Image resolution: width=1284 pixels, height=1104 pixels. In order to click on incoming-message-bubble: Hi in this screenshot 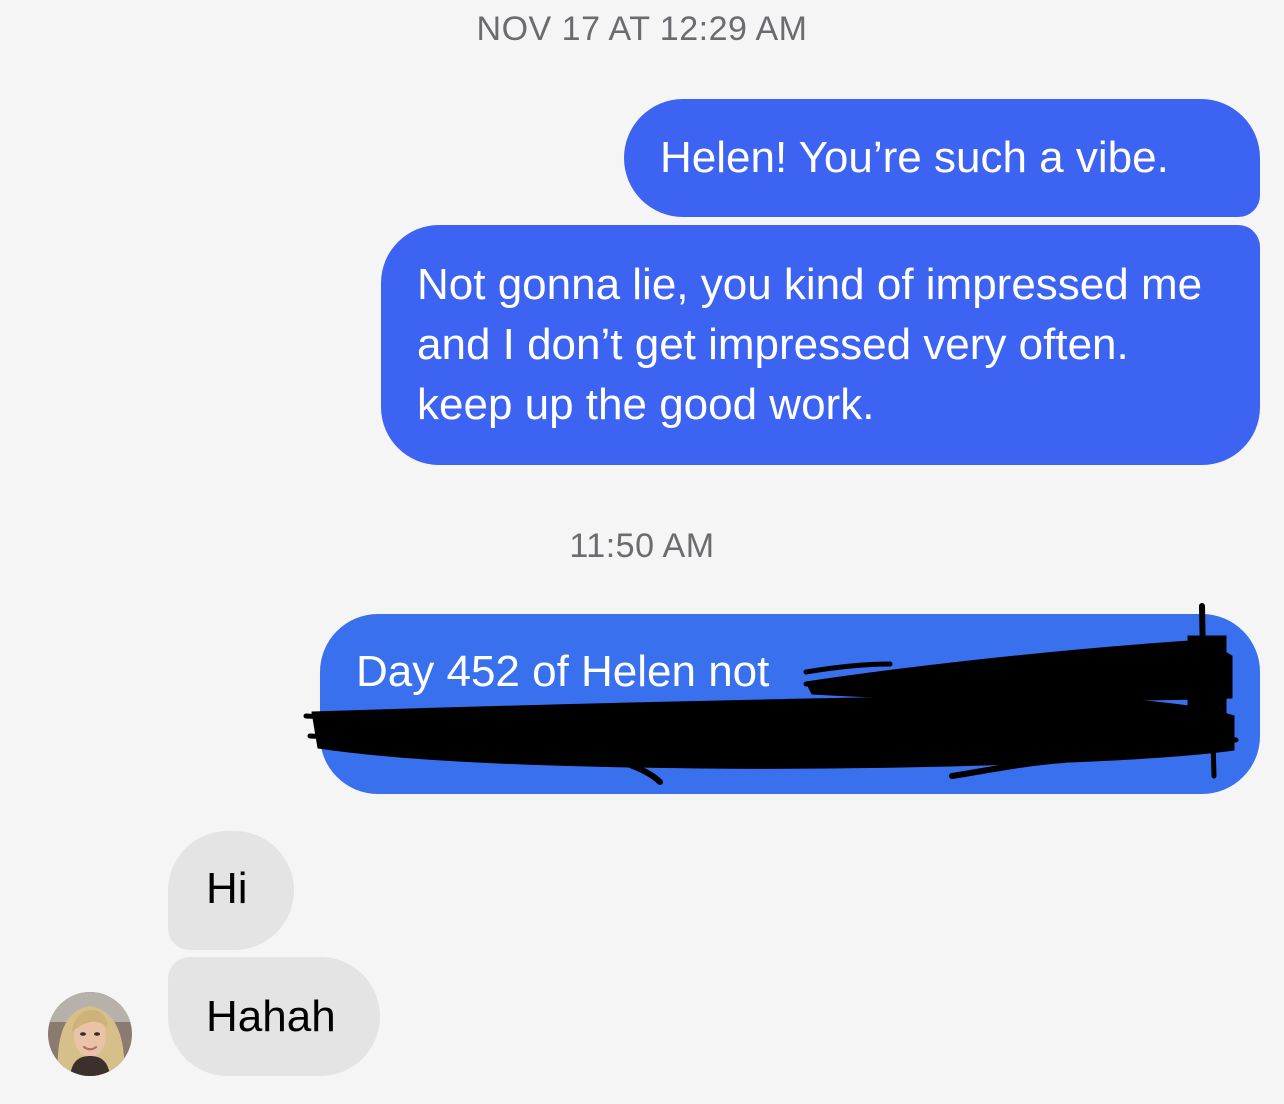, I will do `click(231, 890)`.